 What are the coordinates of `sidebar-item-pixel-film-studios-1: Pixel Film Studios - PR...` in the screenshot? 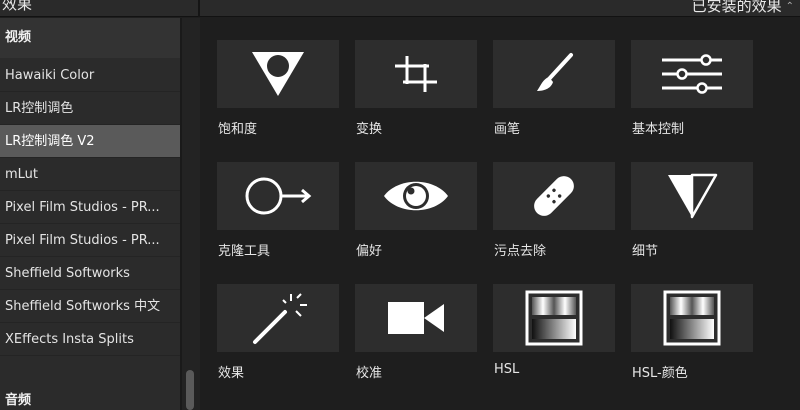 It's located at (90, 207).